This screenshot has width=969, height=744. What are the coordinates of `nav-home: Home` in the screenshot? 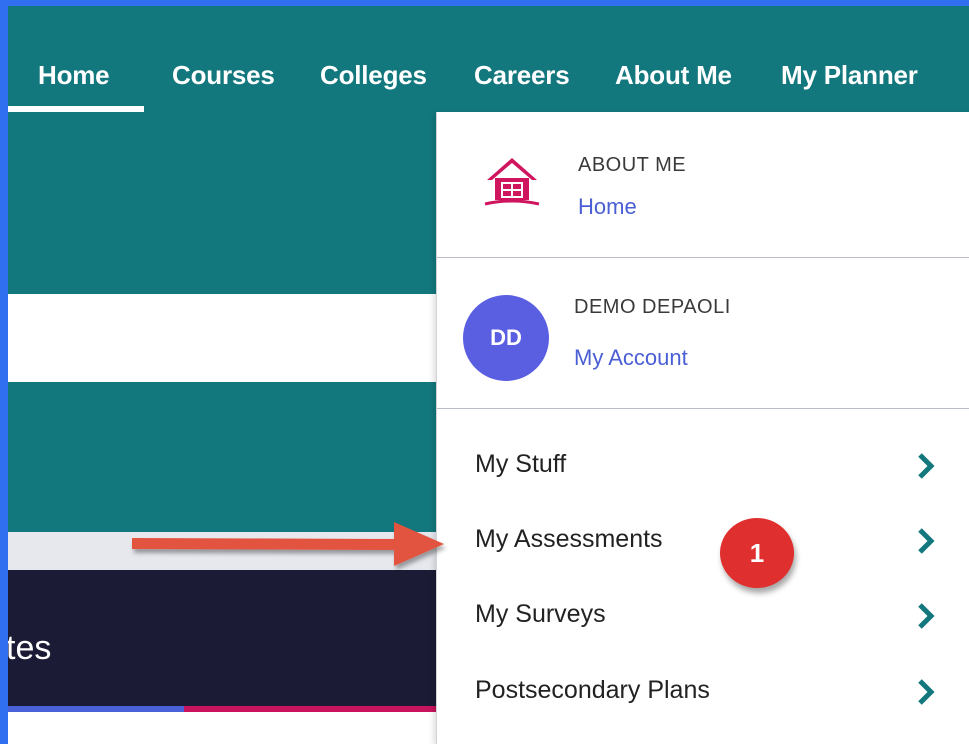 It's located at (74, 78).